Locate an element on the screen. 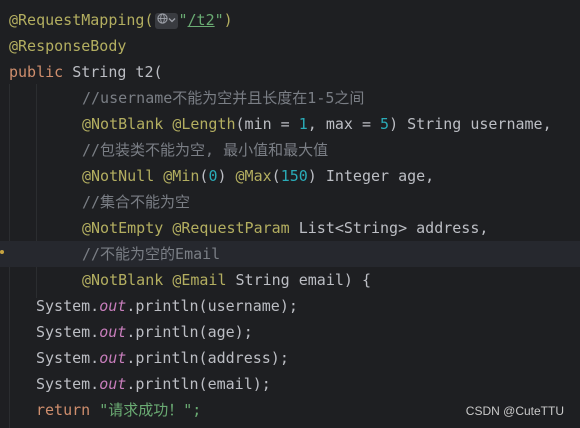  code-text: .println(age); is located at coordinates (189, 332).